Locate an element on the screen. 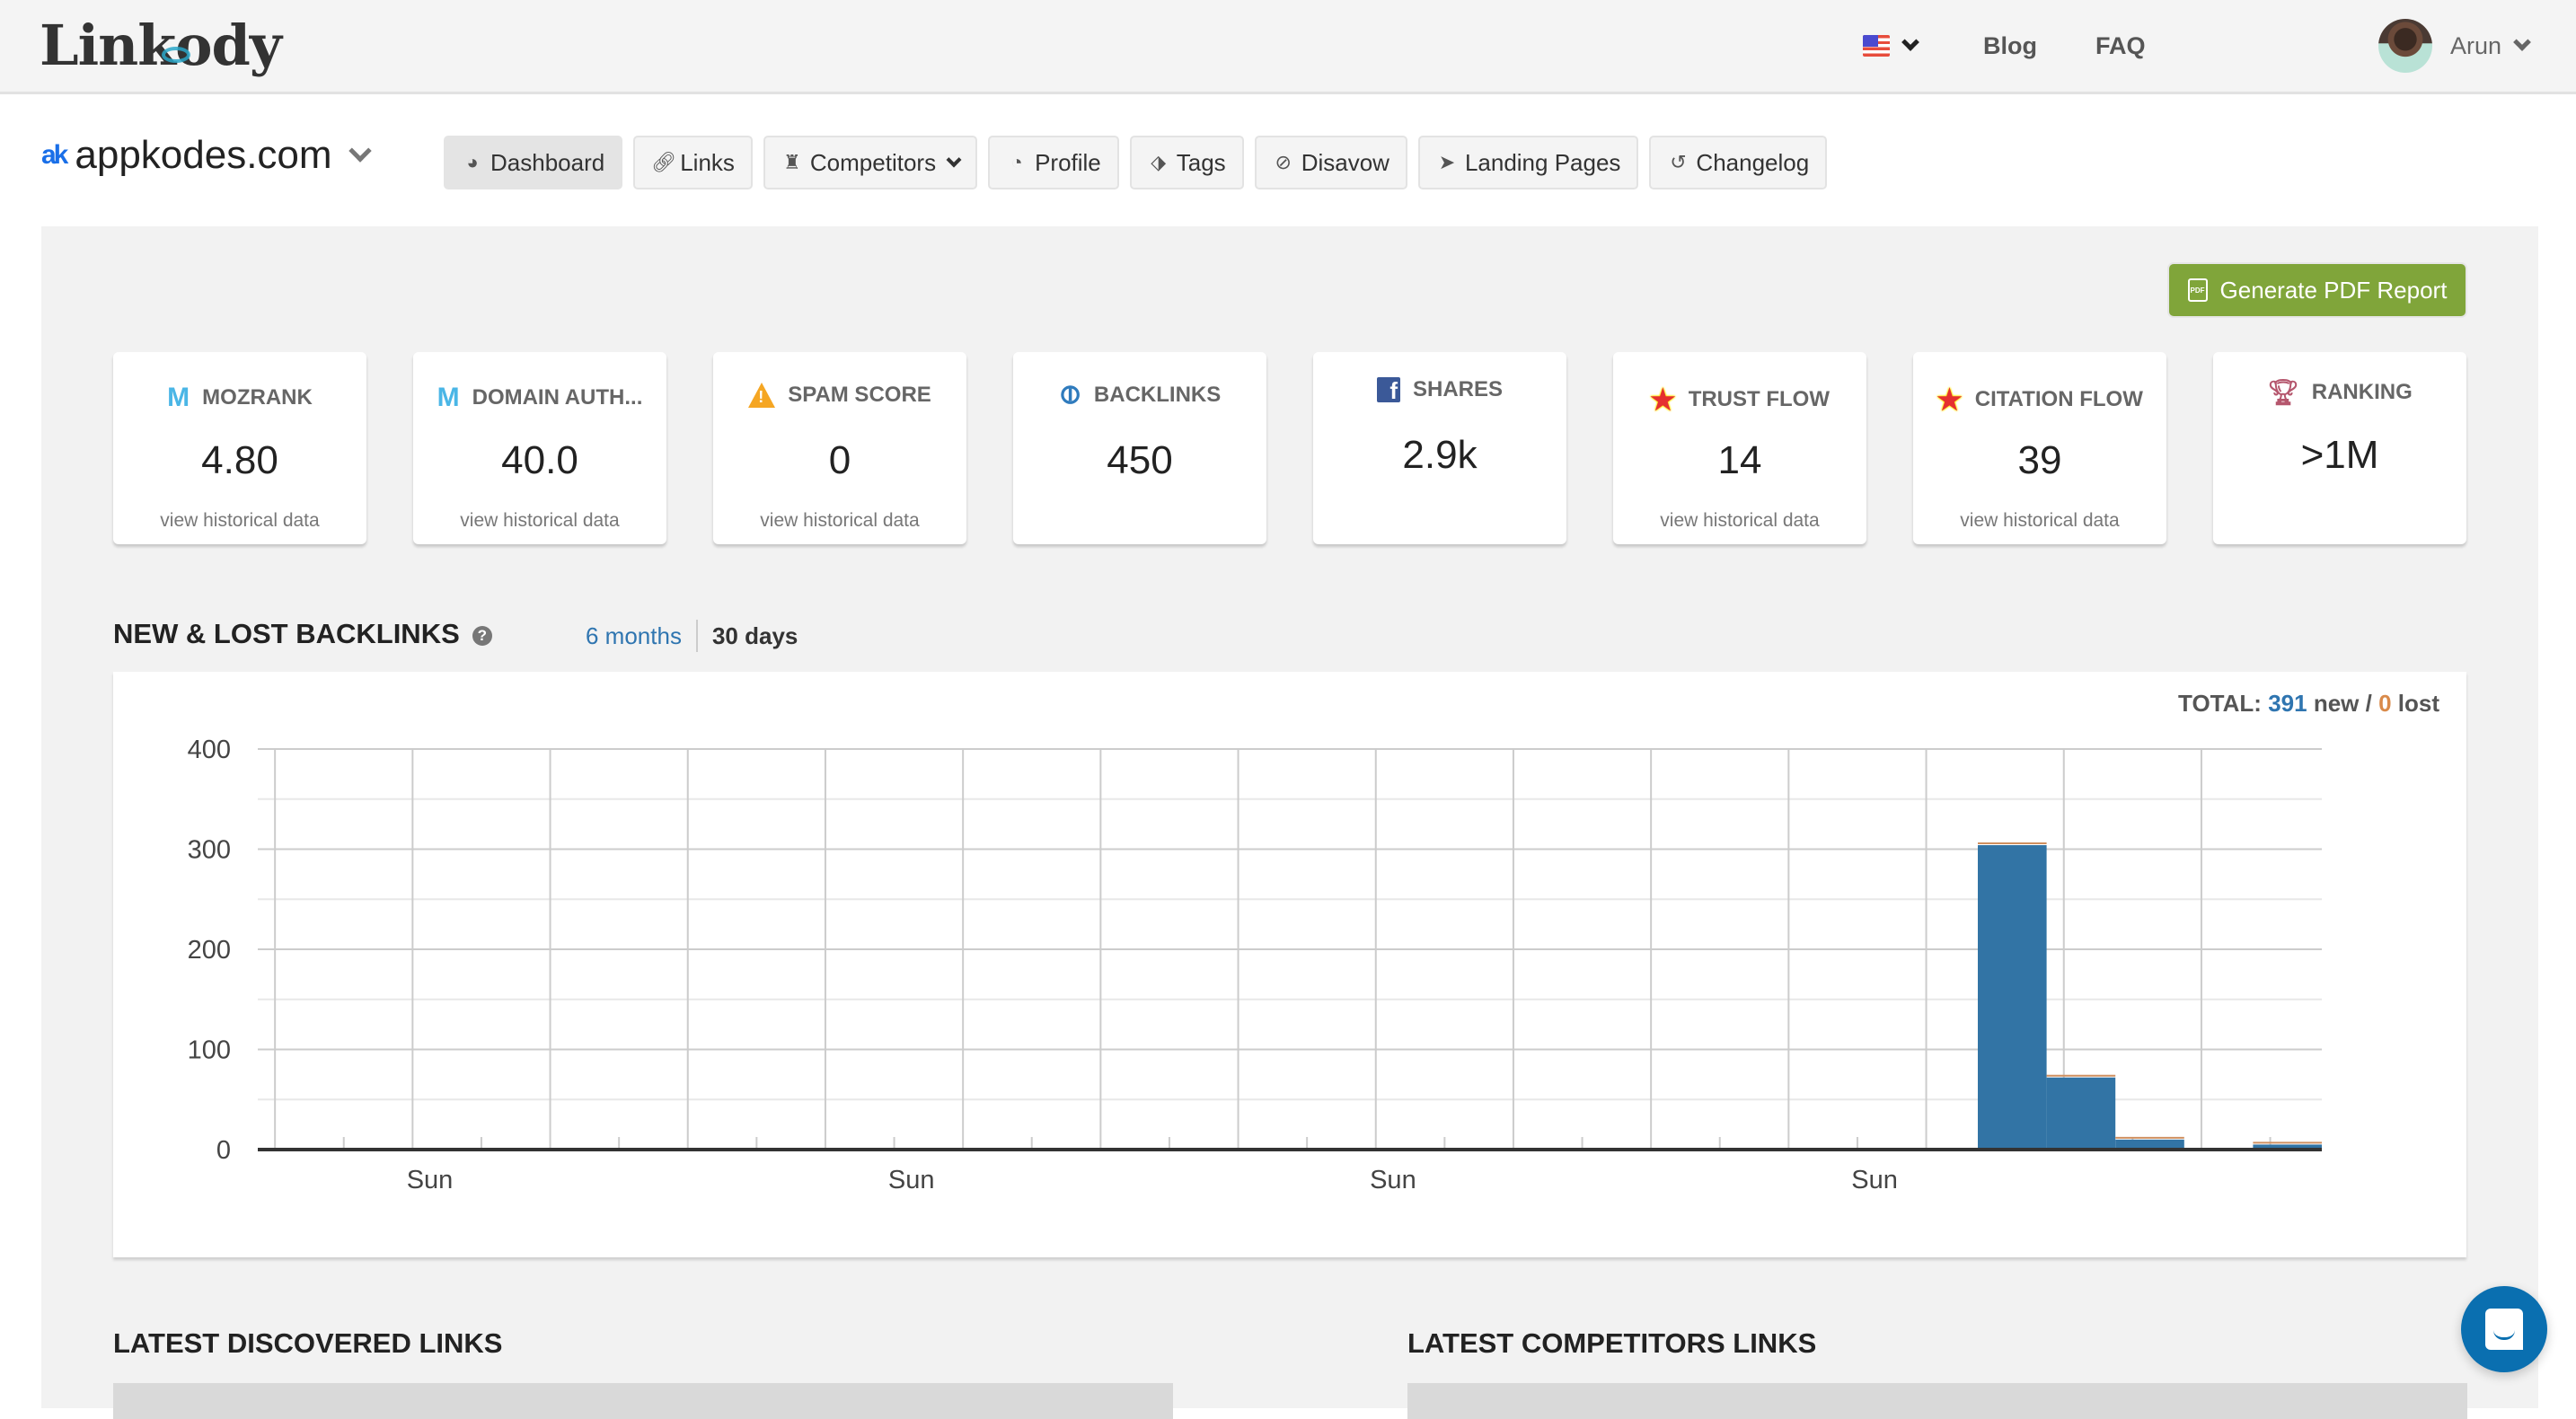 The image size is (2576, 1419). metric-value: 2.9k is located at coordinates (1440, 455).